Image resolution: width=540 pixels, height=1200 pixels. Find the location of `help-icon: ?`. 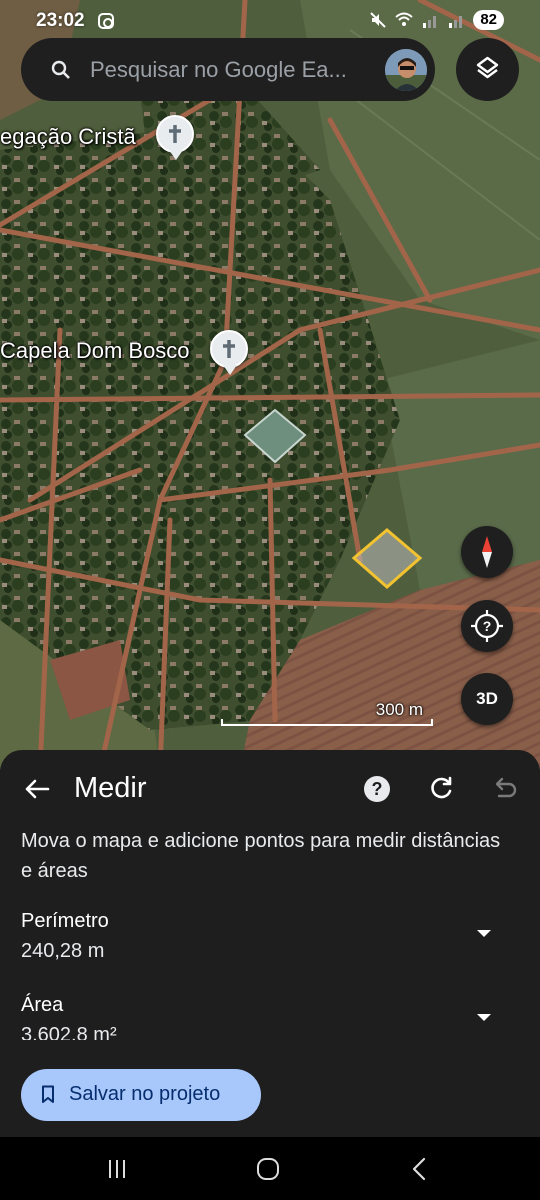

help-icon: ? is located at coordinates (377, 789).